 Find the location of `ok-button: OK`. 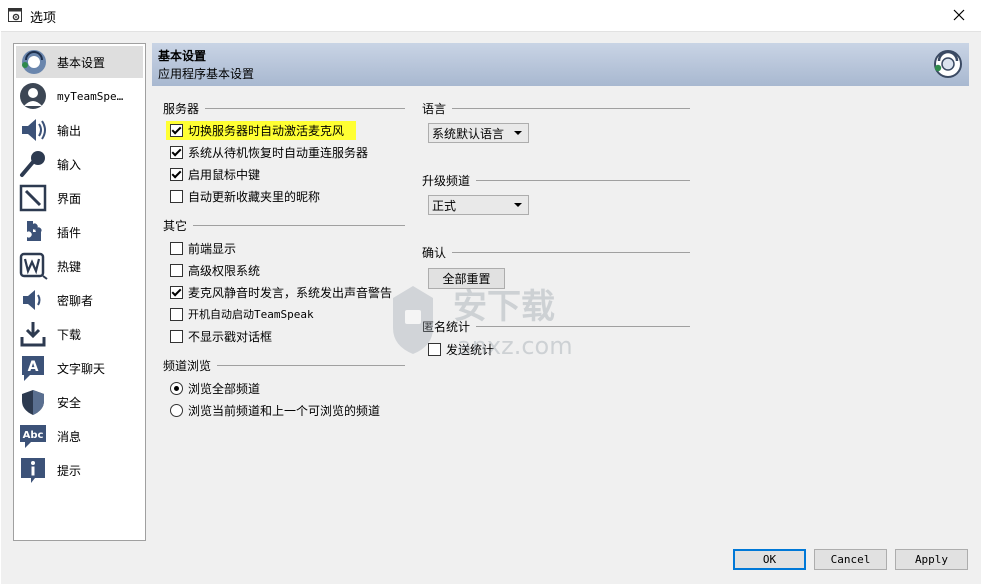

ok-button: OK is located at coordinates (769, 559).